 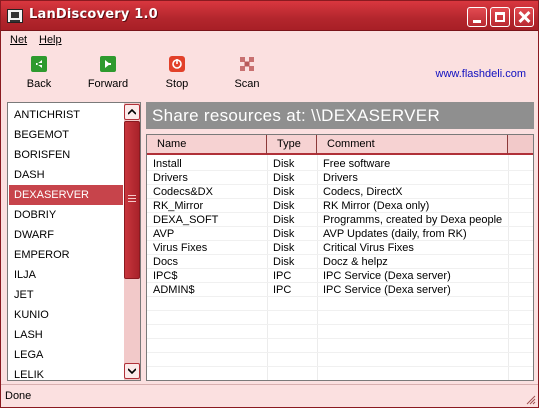 I want to click on table-row: IPC$ IPC IPC Service (Dexa server), so click(x=340, y=276).